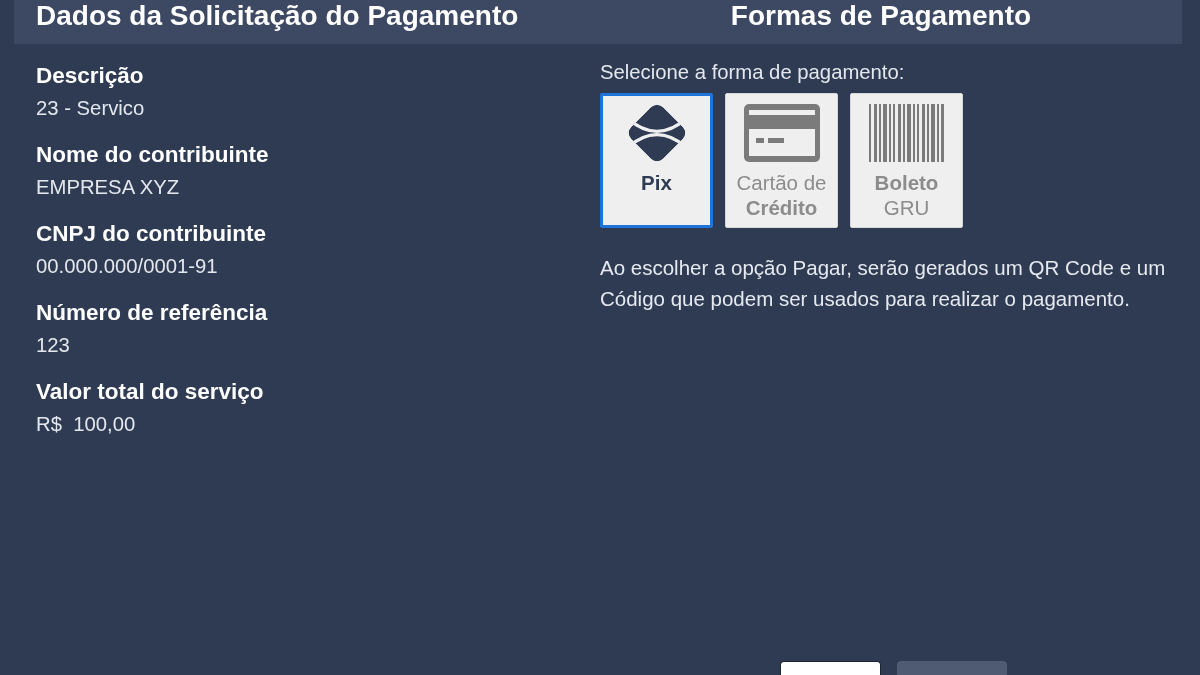 This screenshot has height=675, width=1200. What do you see at coordinates (781, 133) in the screenshot?
I see `card-icon` at bounding box center [781, 133].